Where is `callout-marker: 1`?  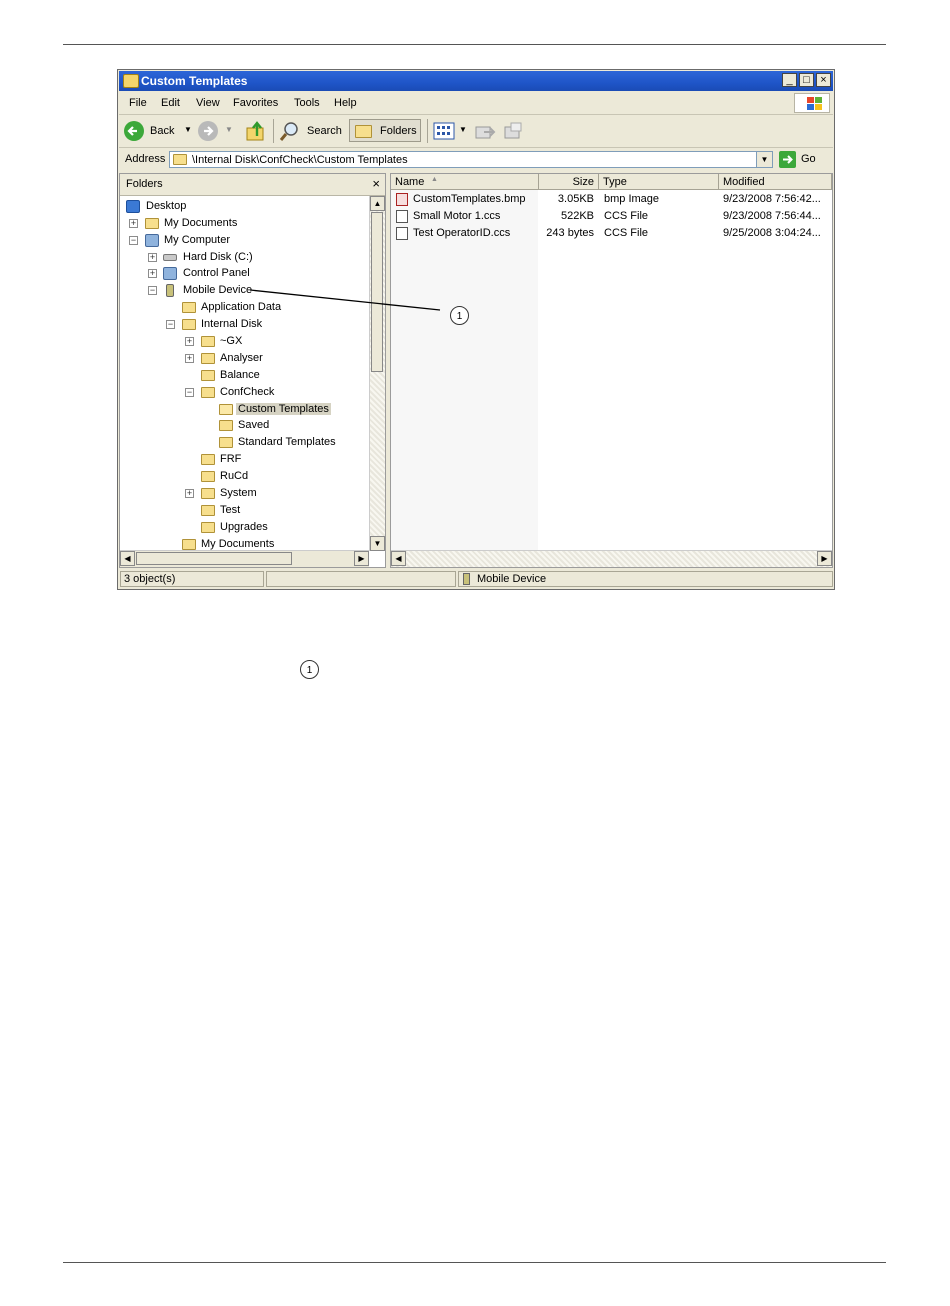 callout-marker: 1 is located at coordinates (459, 315).